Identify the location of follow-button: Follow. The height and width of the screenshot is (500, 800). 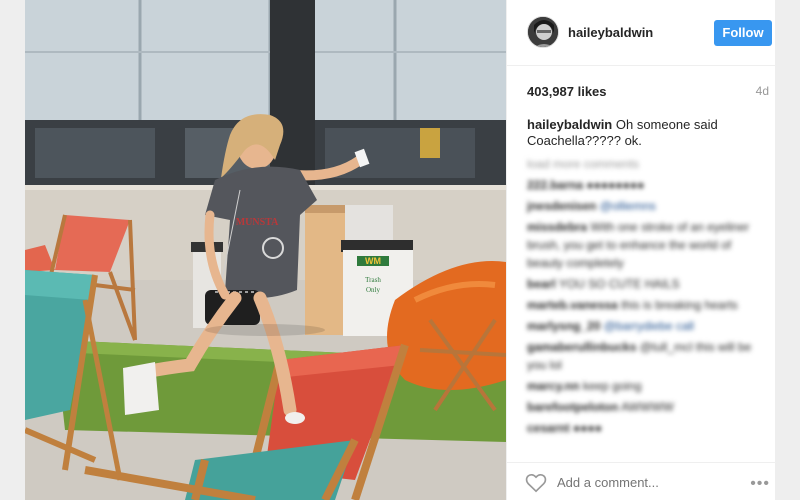
(743, 33).